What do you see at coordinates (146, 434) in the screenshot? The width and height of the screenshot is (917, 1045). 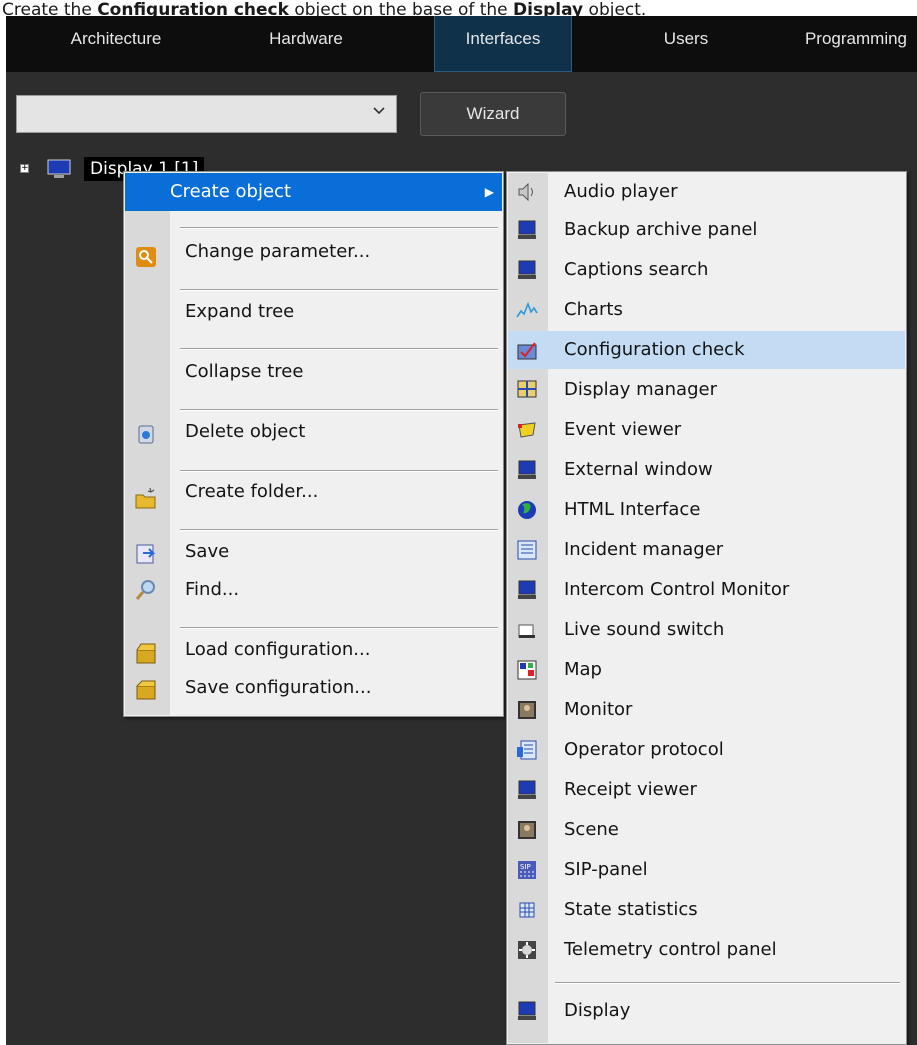 I see `recycle-bin-icon` at bounding box center [146, 434].